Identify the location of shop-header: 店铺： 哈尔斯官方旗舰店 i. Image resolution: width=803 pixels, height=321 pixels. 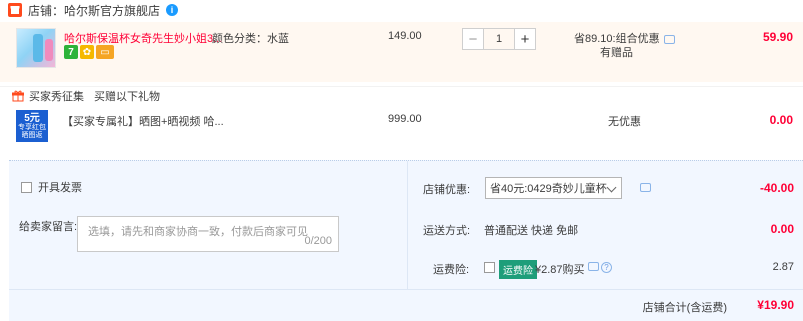
(401, 10).